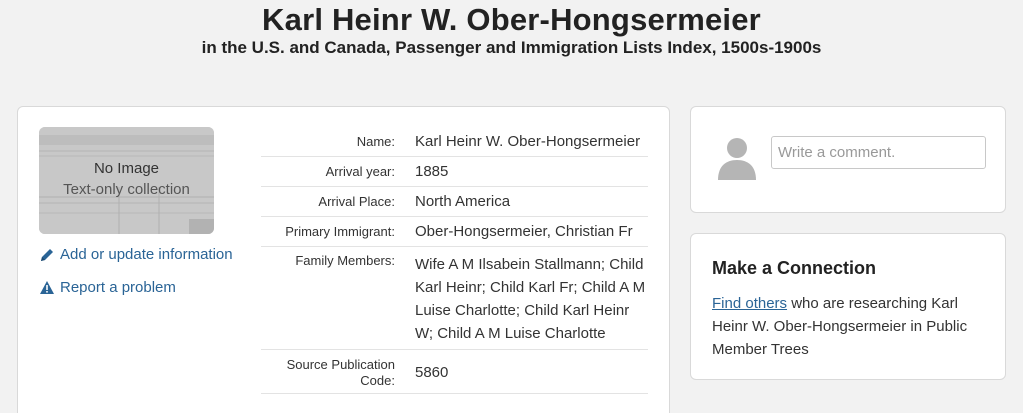 The width and height of the screenshot is (1023, 413). I want to click on record-image-placeholder: No Image Text-only collection, so click(126, 180).